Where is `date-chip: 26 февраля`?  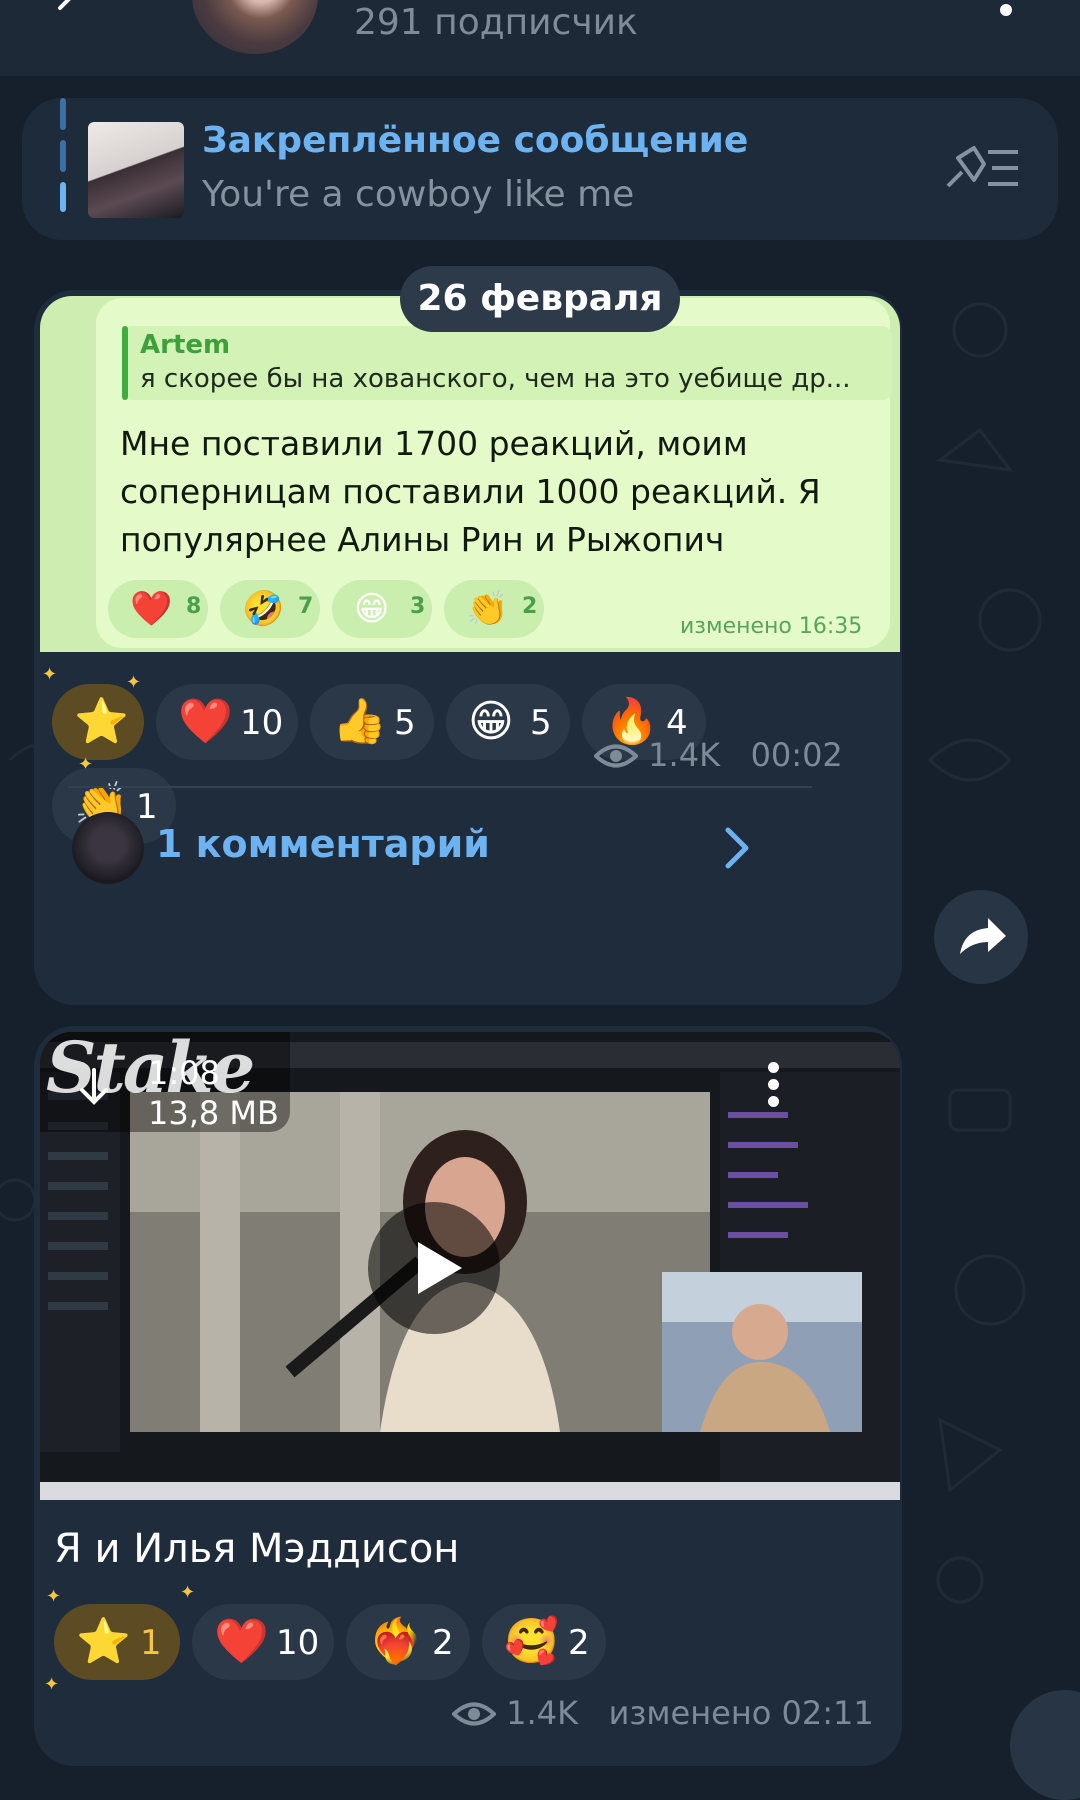
date-chip: 26 февраля is located at coordinates (540, 299).